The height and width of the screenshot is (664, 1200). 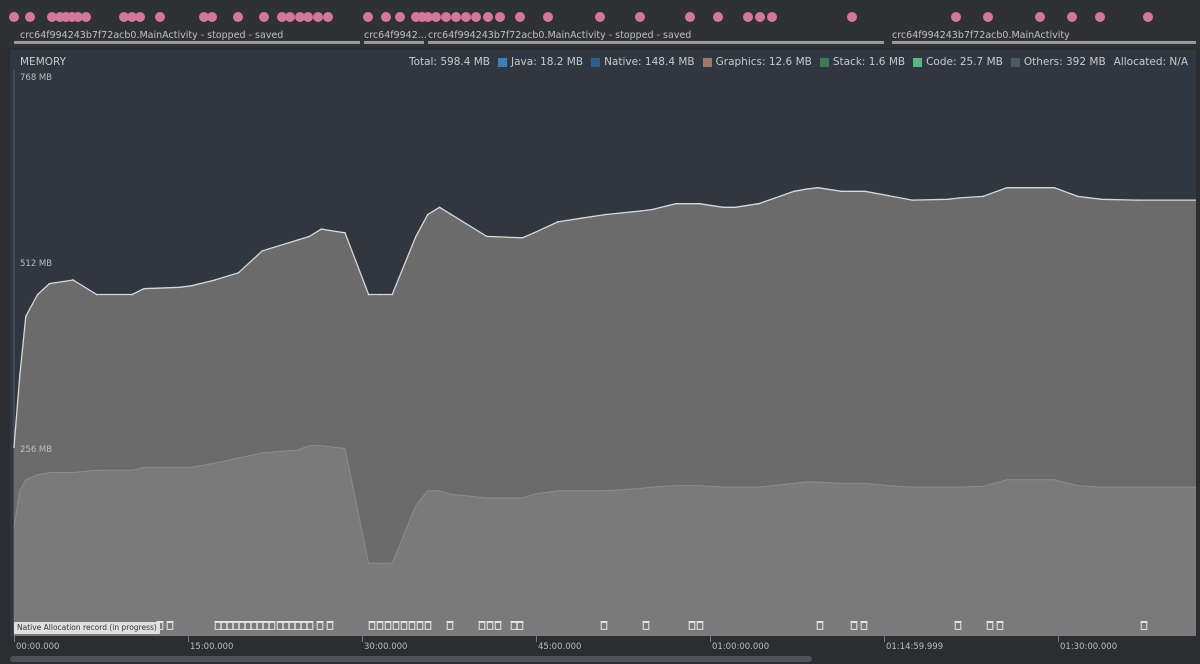 What do you see at coordinates (449, 62) in the screenshot?
I see `legend-label: Total: 598.4 MB` at bounding box center [449, 62].